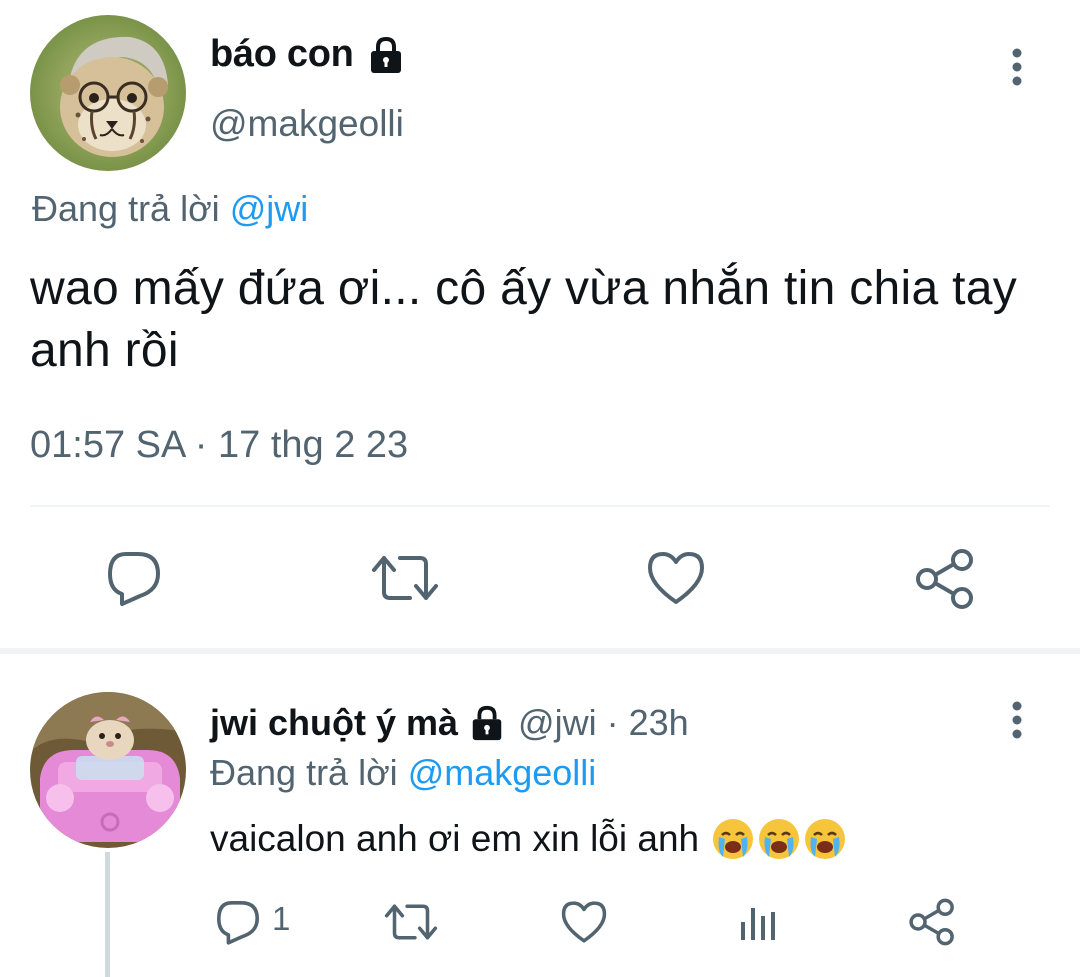  Describe the element at coordinates (334, 723) in the screenshot. I see `display-name: jwi chuột ý mà` at that location.